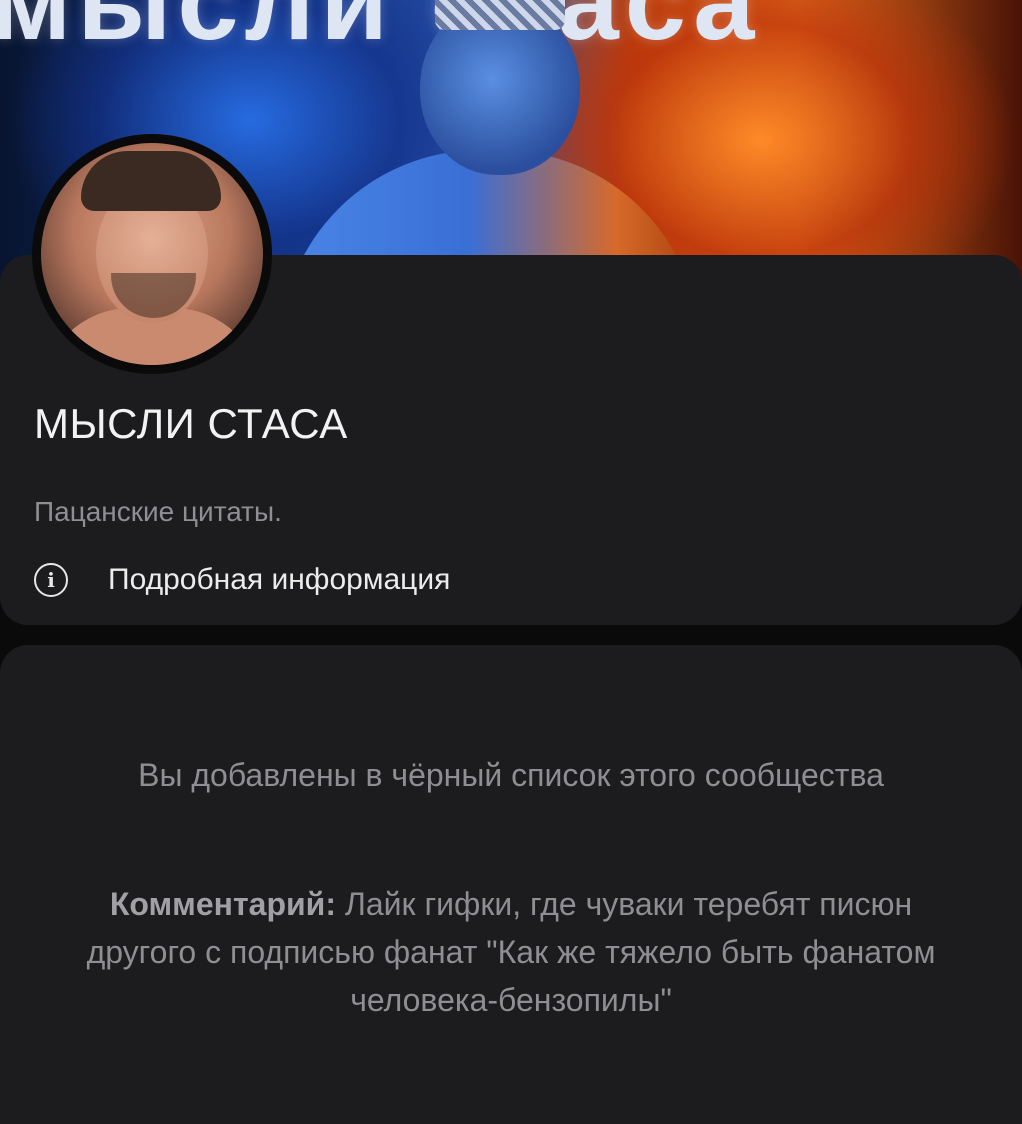 This screenshot has height=1124, width=1022. Describe the element at coordinates (158, 511) in the screenshot. I see `community-description: Пацанские цитаты.` at that location.